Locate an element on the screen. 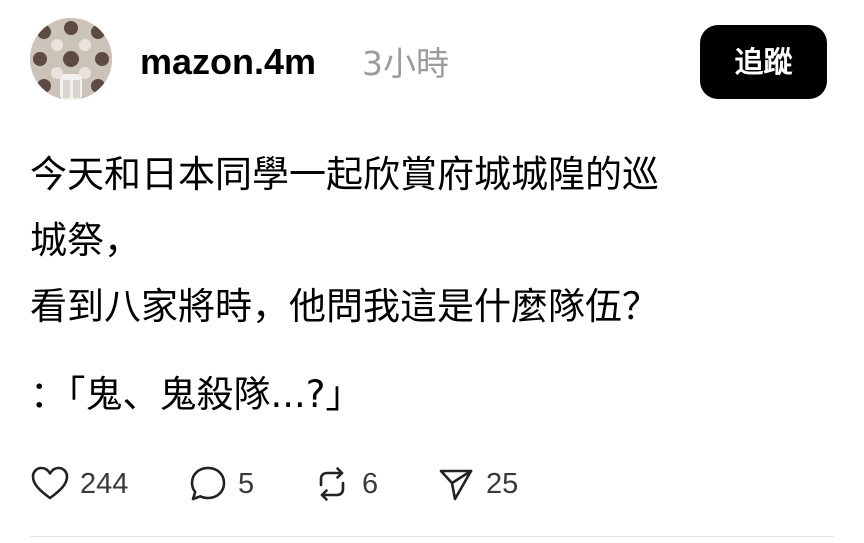 Image resolution: width=864 pixels, height=543 pixels. share-button: 25 is located at coordinates (477, 484).